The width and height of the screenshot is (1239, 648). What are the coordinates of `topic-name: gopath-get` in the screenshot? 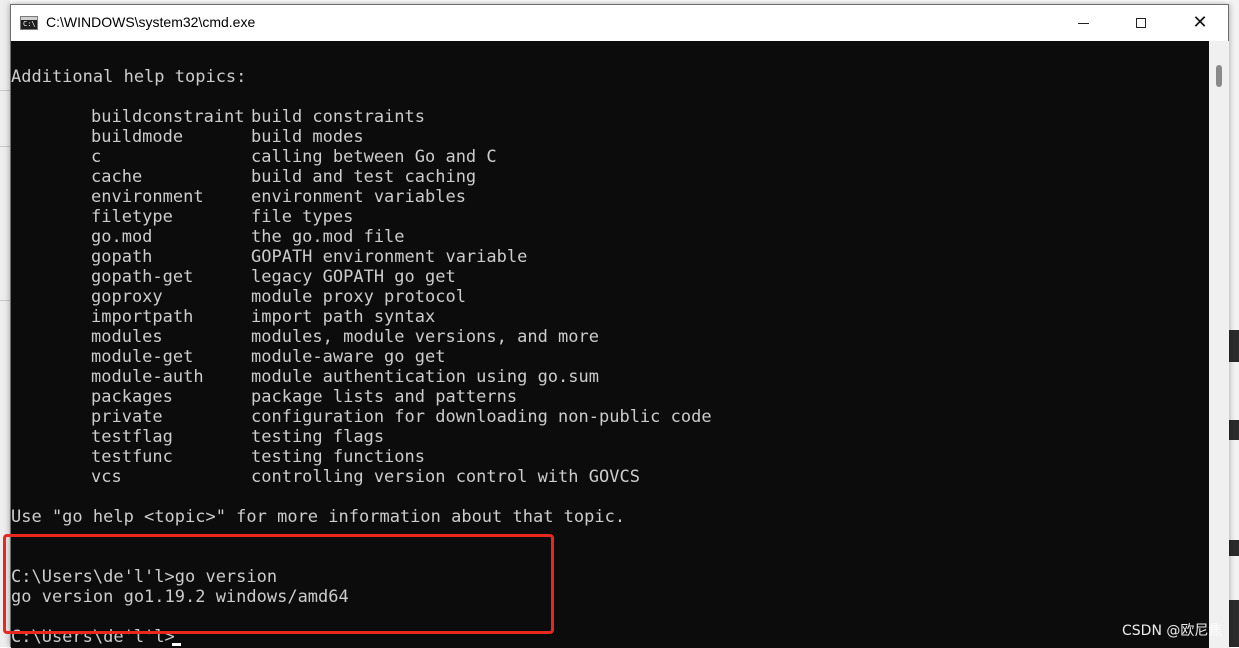 It's located at (142, 277).